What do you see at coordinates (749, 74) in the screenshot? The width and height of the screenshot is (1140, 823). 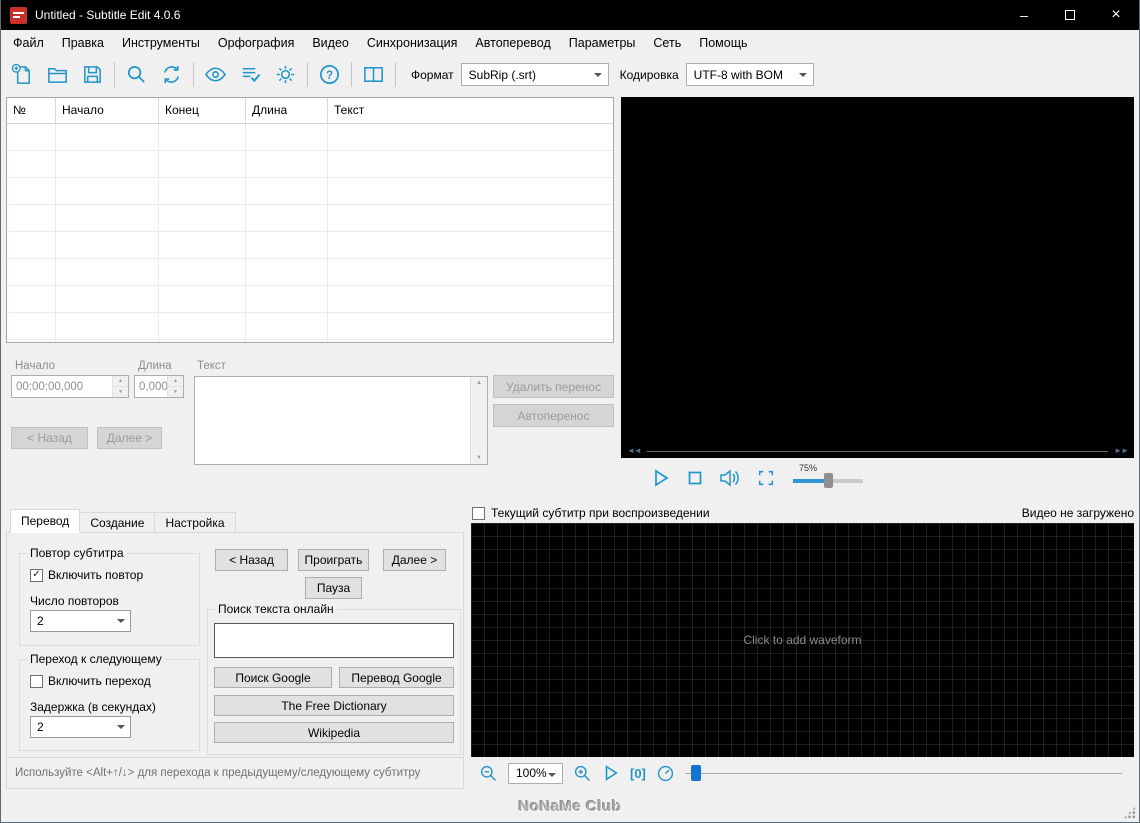 I see `encoding-select: UTF-8 with BOM` at bounding box center [749, 74].